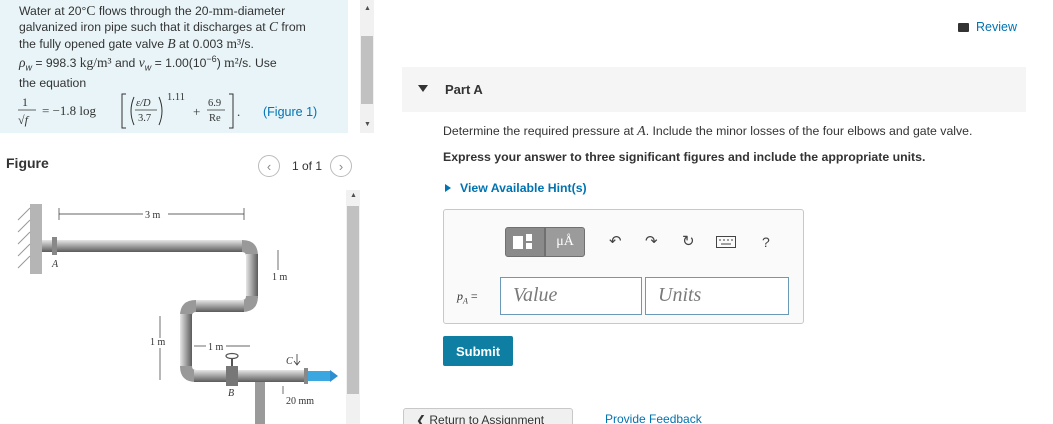 The image size is (1053, 424). Describe the element at coordinates (257, 62) in the screenshot. I see `problem-text-use: /s. Use` at that location.